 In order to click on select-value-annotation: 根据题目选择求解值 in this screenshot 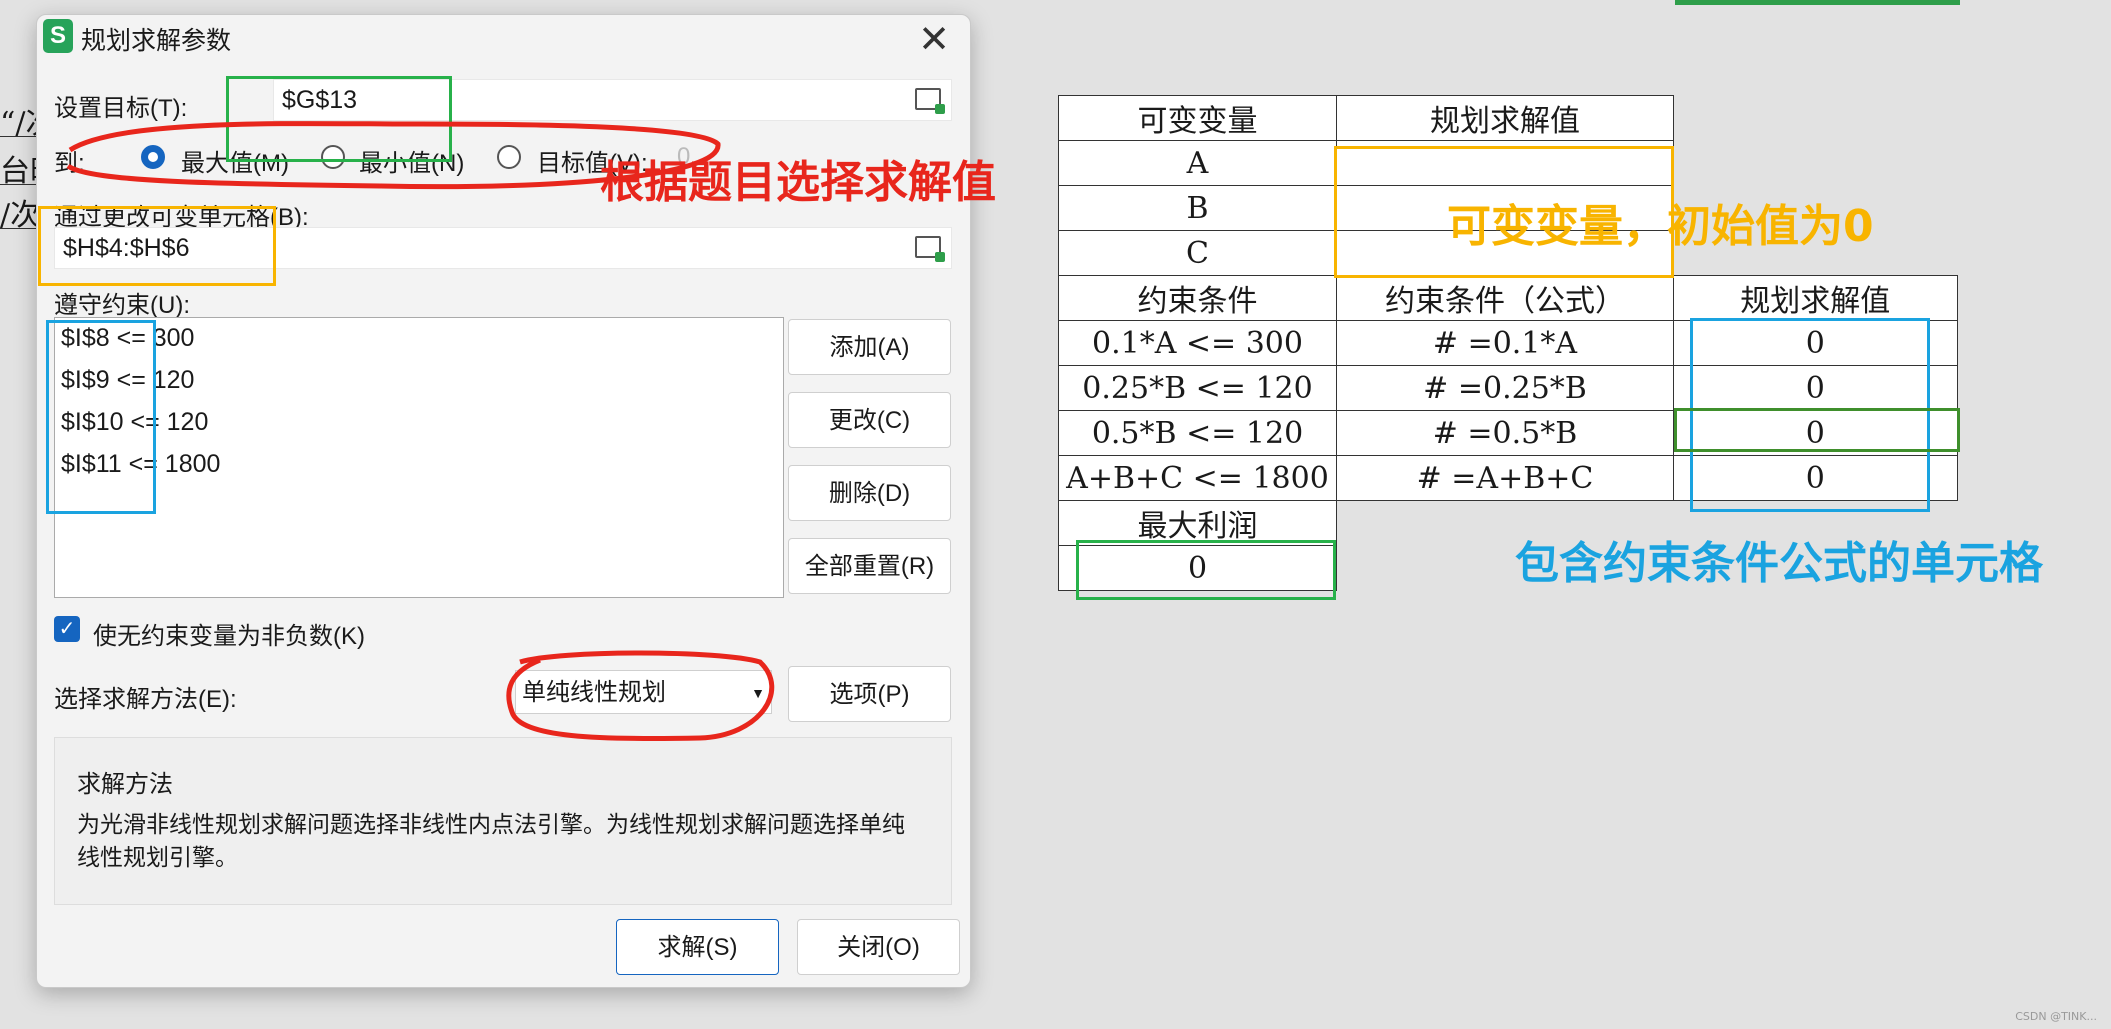, I will do `click(798, 182)`.